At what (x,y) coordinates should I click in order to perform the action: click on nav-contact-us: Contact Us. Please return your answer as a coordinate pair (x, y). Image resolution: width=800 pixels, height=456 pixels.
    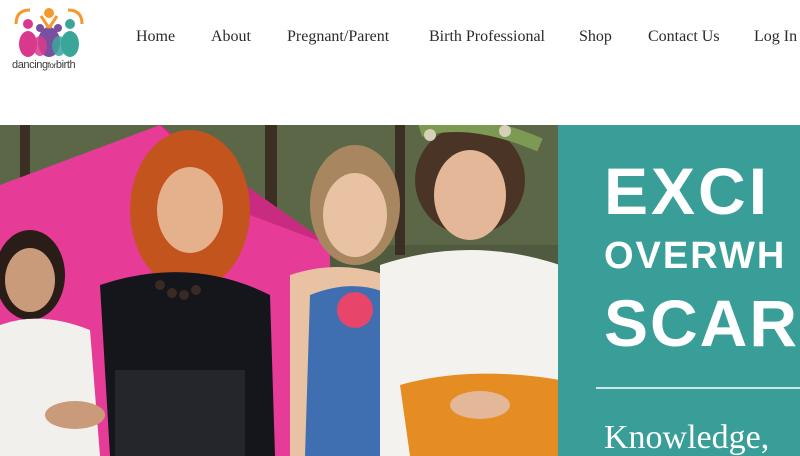
    Looking at the image, I should click on (684, 37).